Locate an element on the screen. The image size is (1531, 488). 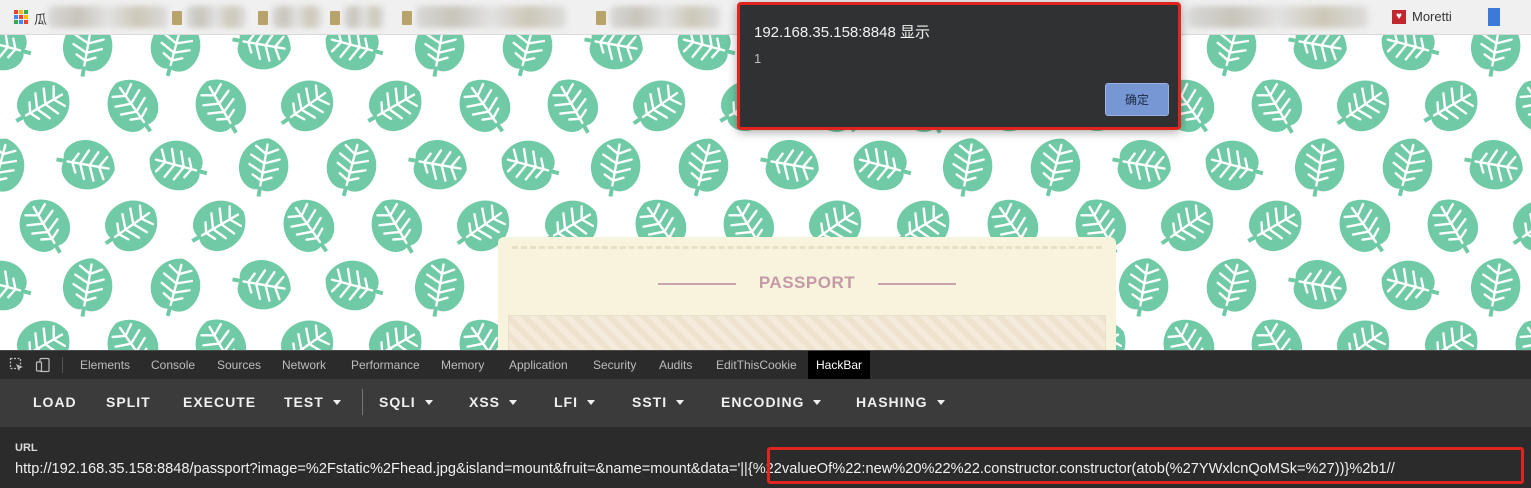
apps-grid-icon is located at coordinates (21, 17).